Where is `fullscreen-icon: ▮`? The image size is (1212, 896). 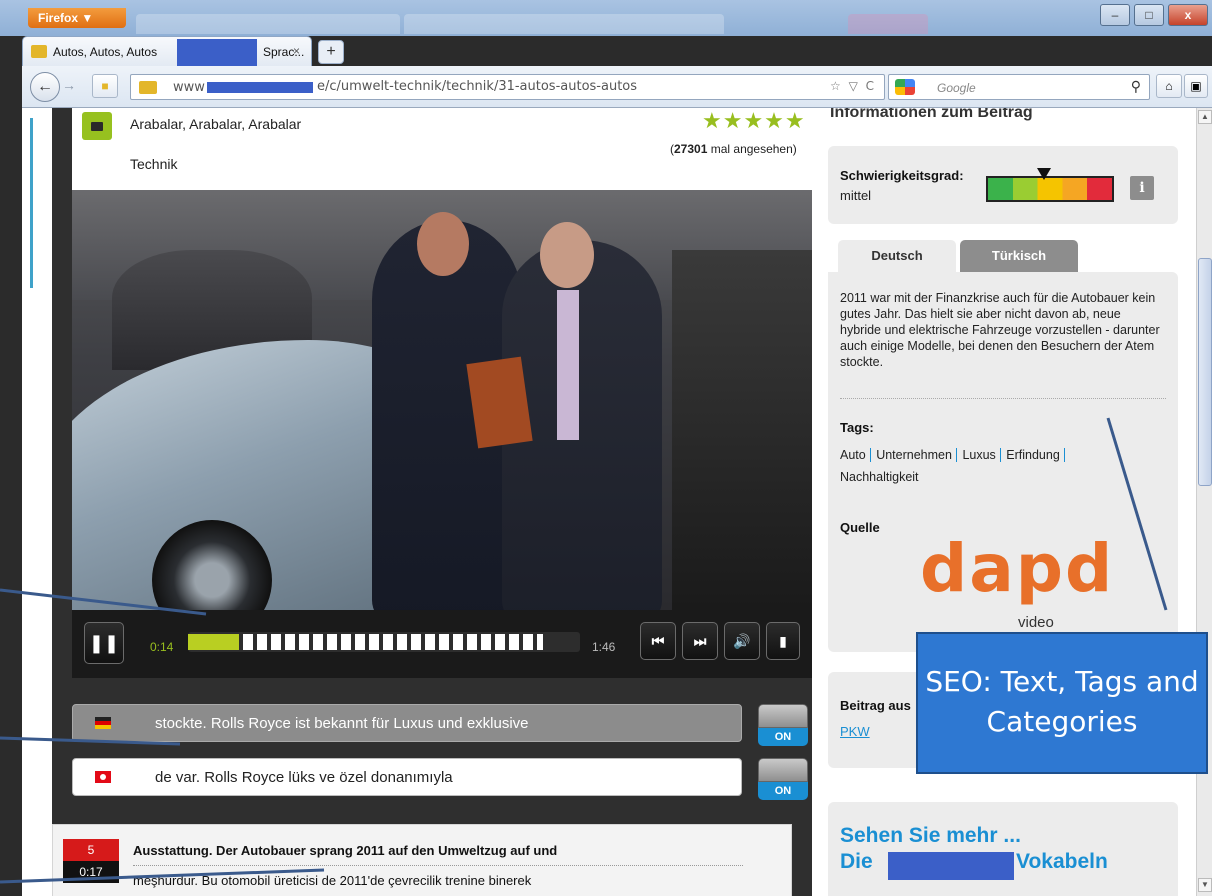
fullscreen-icon: ▮ is located at coordinates (783, 641).